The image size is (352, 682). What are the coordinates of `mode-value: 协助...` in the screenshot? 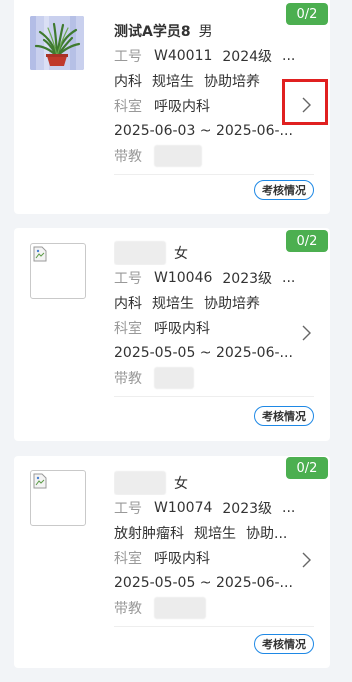 It's located at (267, 533).